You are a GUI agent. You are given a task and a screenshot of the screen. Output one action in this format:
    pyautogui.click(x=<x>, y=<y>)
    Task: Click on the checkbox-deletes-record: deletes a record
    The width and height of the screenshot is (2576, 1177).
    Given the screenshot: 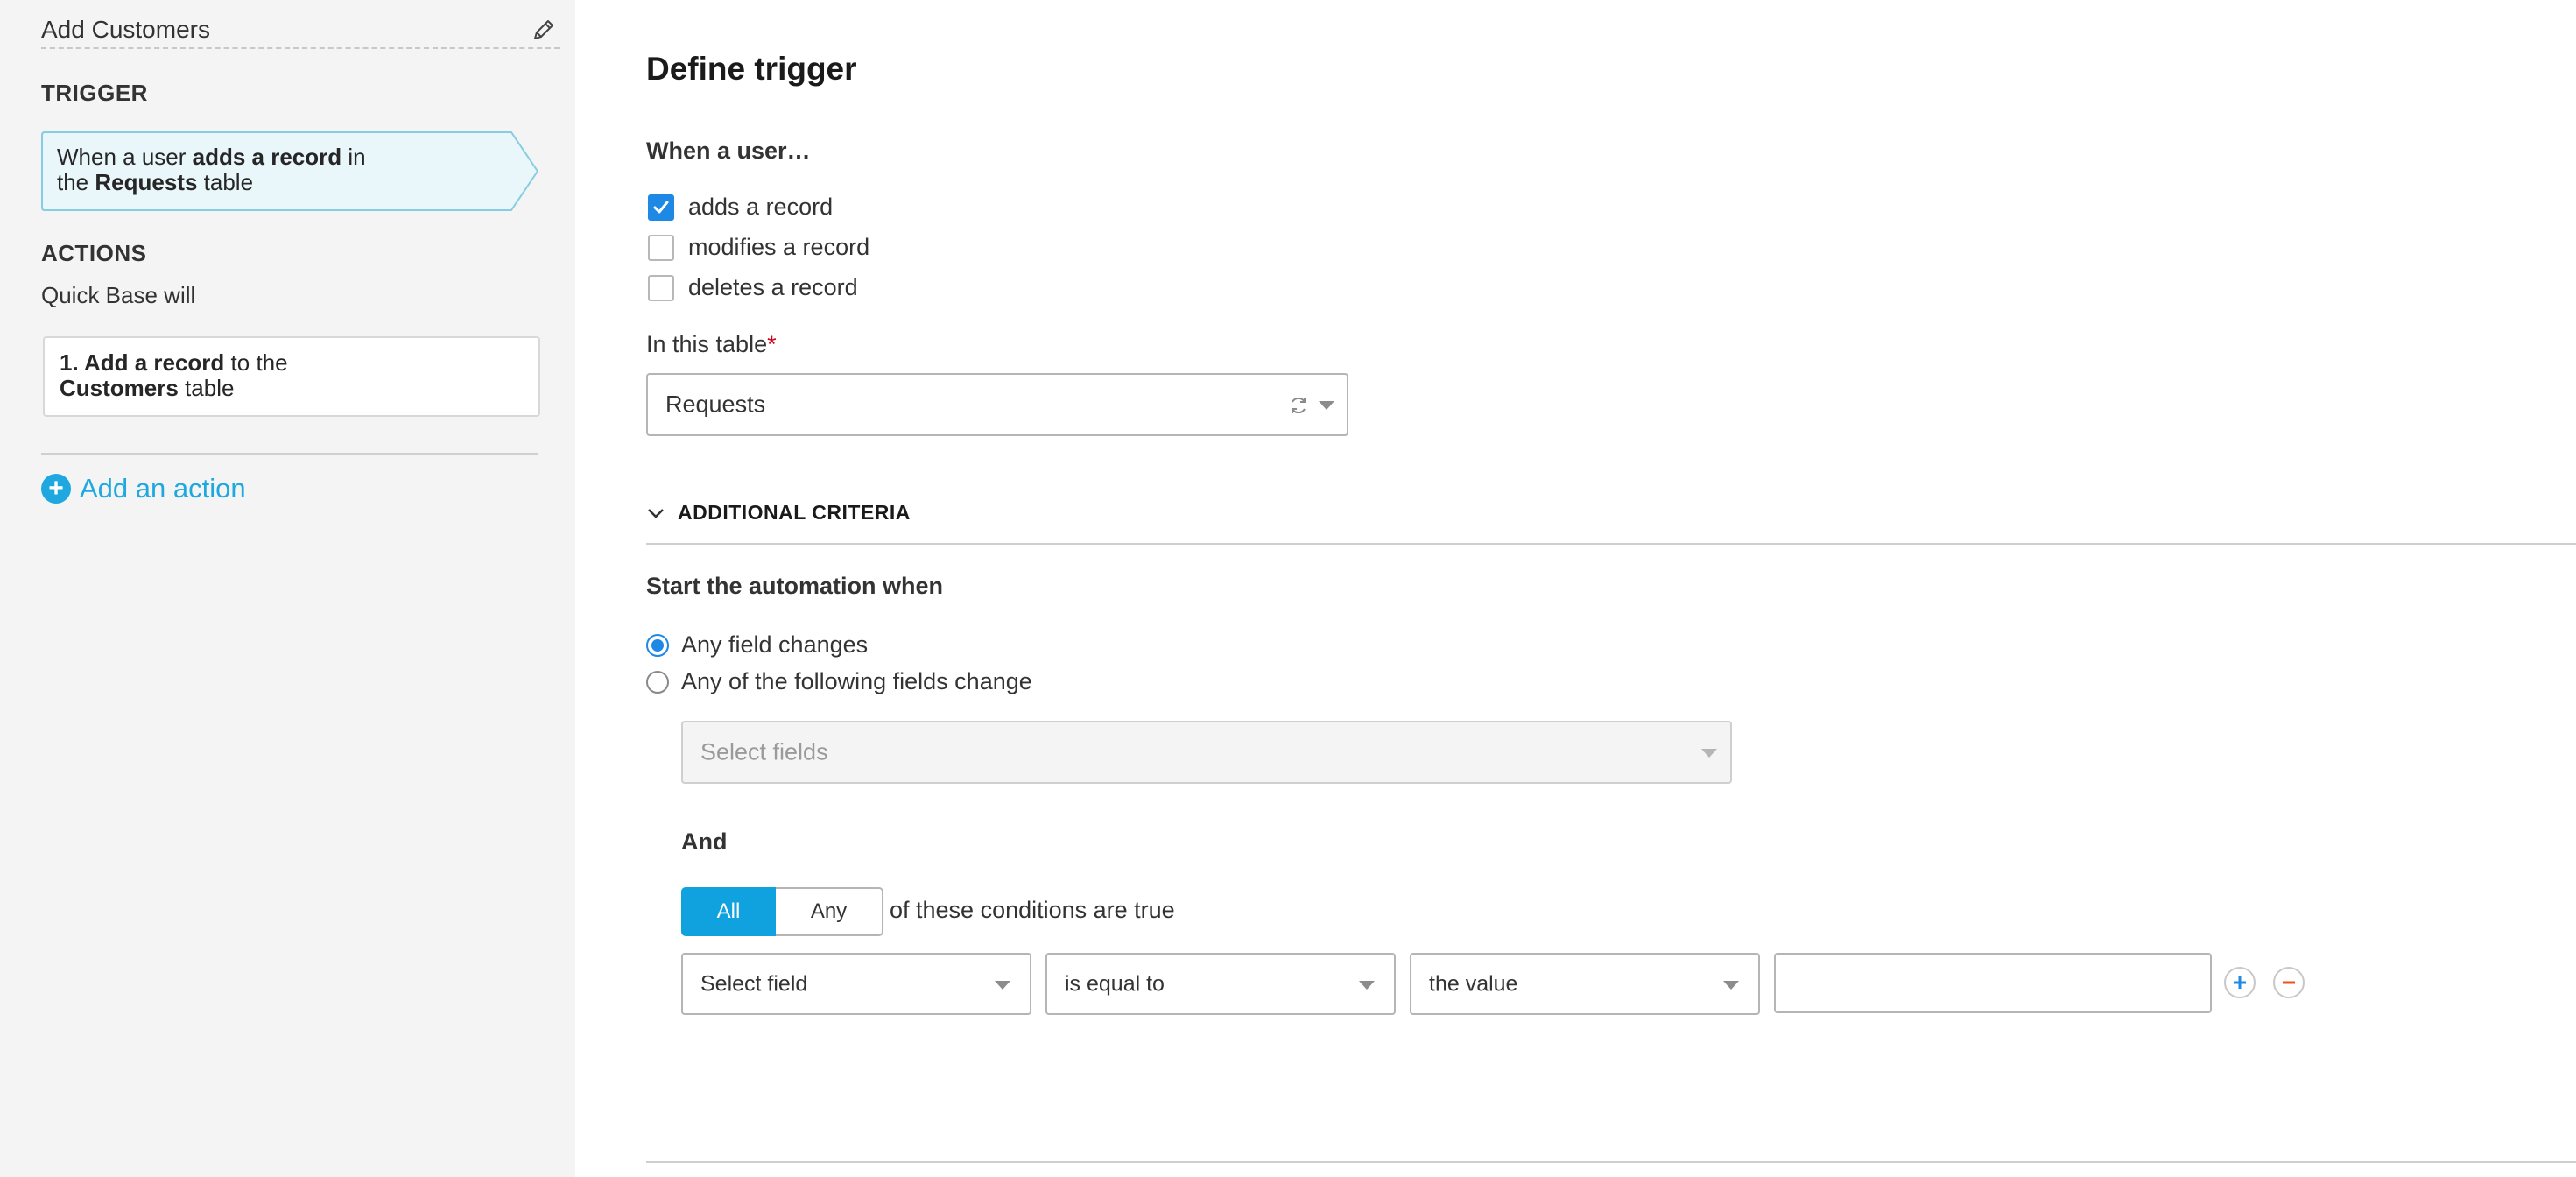 What is the action you would take?
    pyautogui.click(x=753, y=287)
    